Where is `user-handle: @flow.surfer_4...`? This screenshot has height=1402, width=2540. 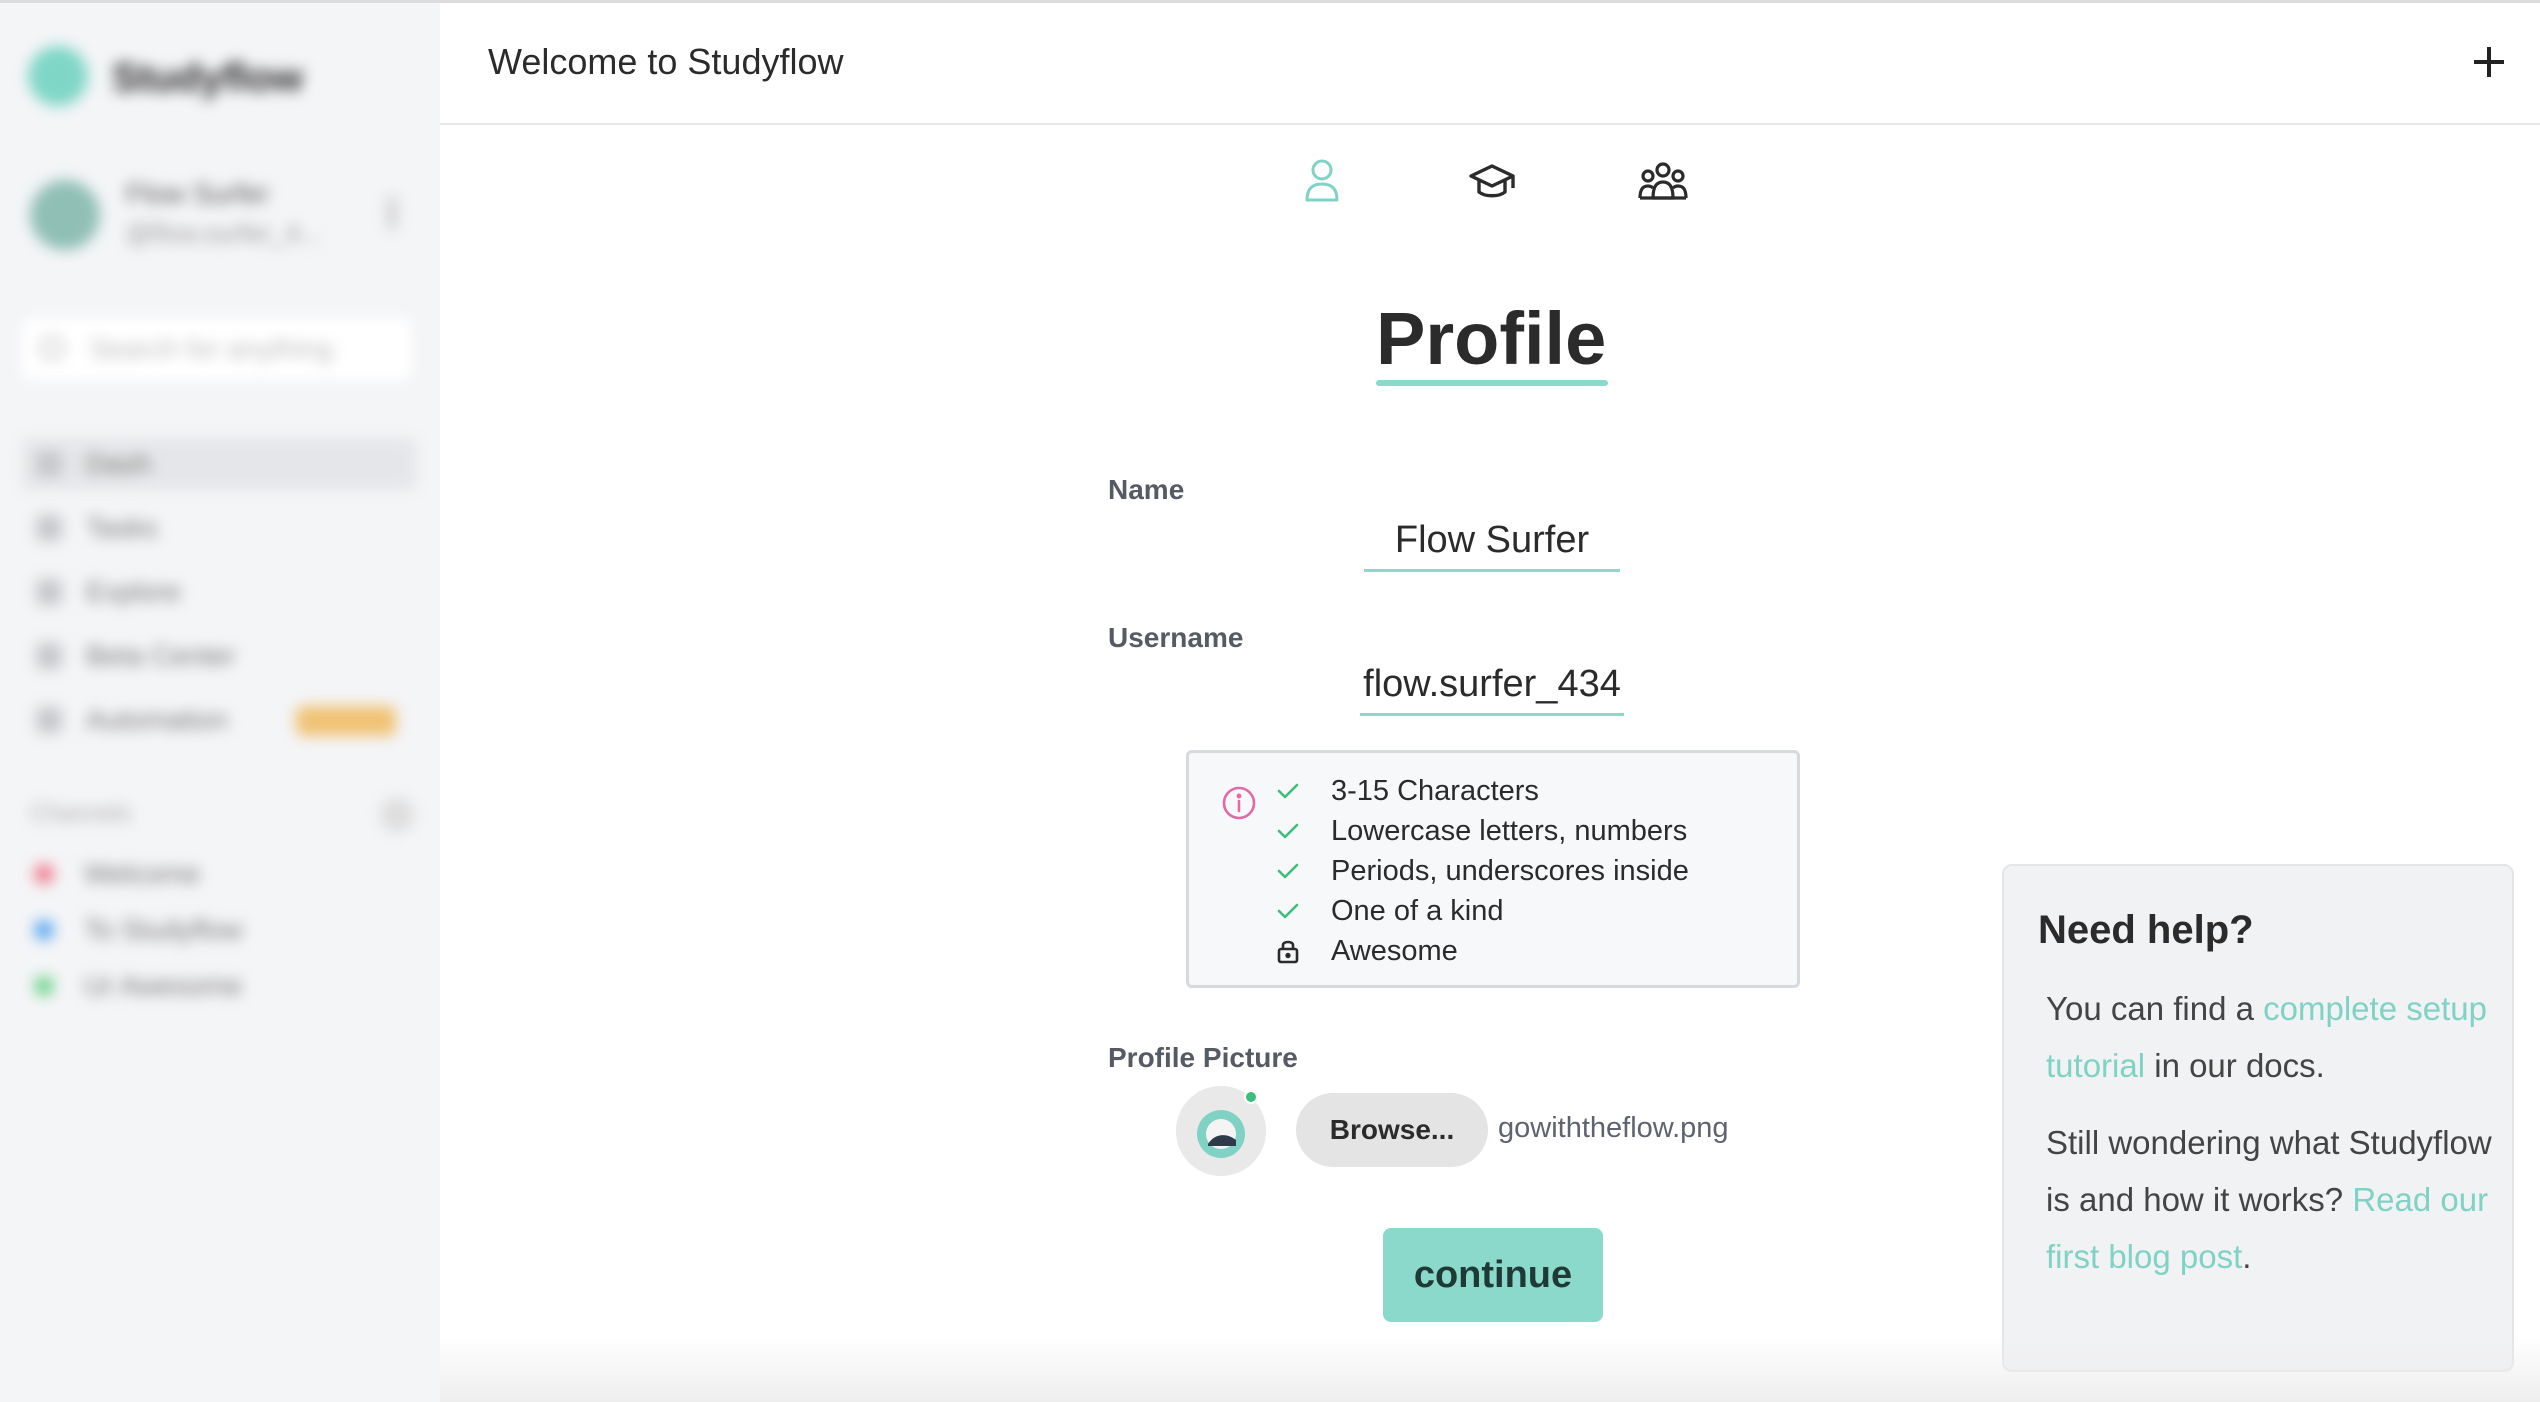 user-handle: @flow.surfer_4... is located at coordinates (224, 233).